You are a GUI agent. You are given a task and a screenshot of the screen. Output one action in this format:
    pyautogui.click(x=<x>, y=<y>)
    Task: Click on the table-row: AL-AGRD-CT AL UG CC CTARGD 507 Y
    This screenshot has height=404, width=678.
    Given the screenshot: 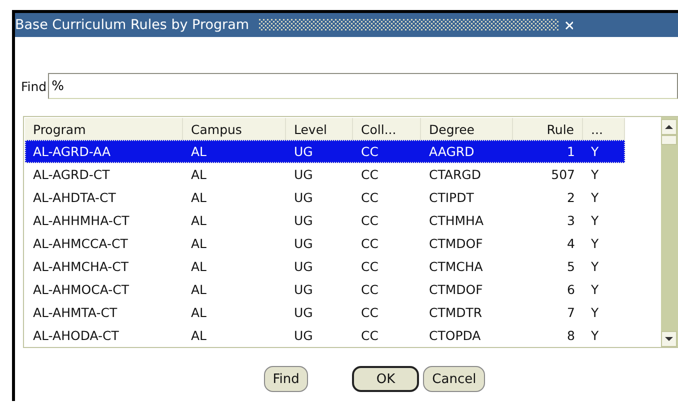 What is the action you would take?
    pyautogui.click(x=325, y=174)
    